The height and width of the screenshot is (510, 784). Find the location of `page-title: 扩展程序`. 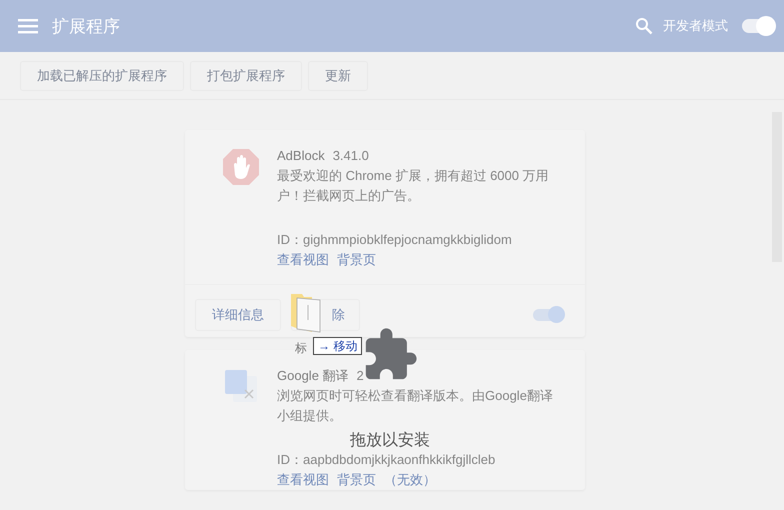

page-title: 扩展程序 is located at coordinates (86, 27).